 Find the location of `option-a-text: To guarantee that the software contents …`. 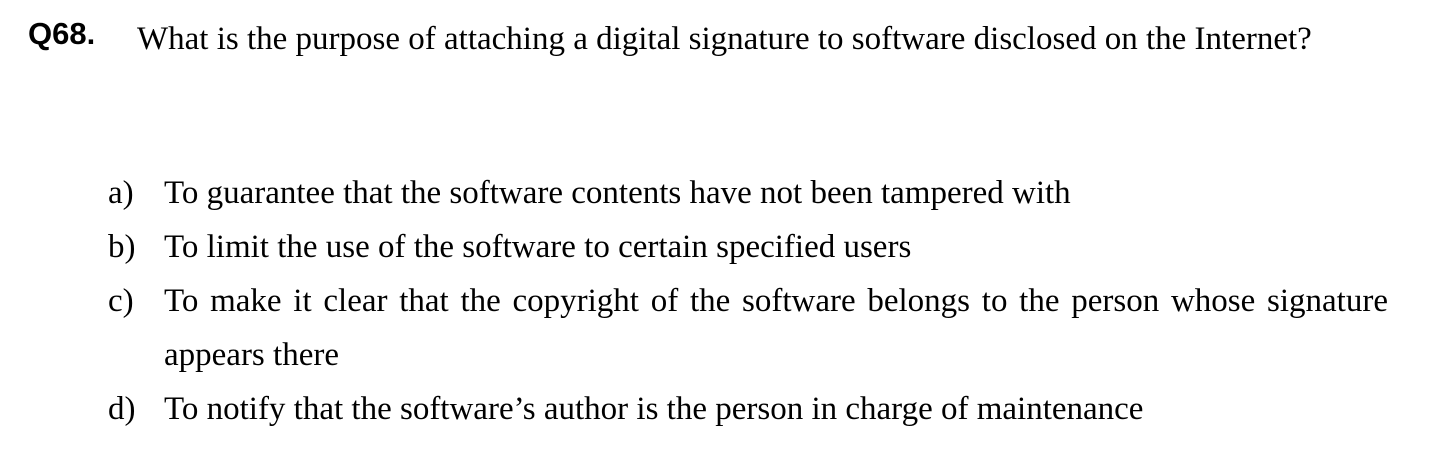

option-a-text: To guarantee that the software contents … is located at coordinates (617, 193).